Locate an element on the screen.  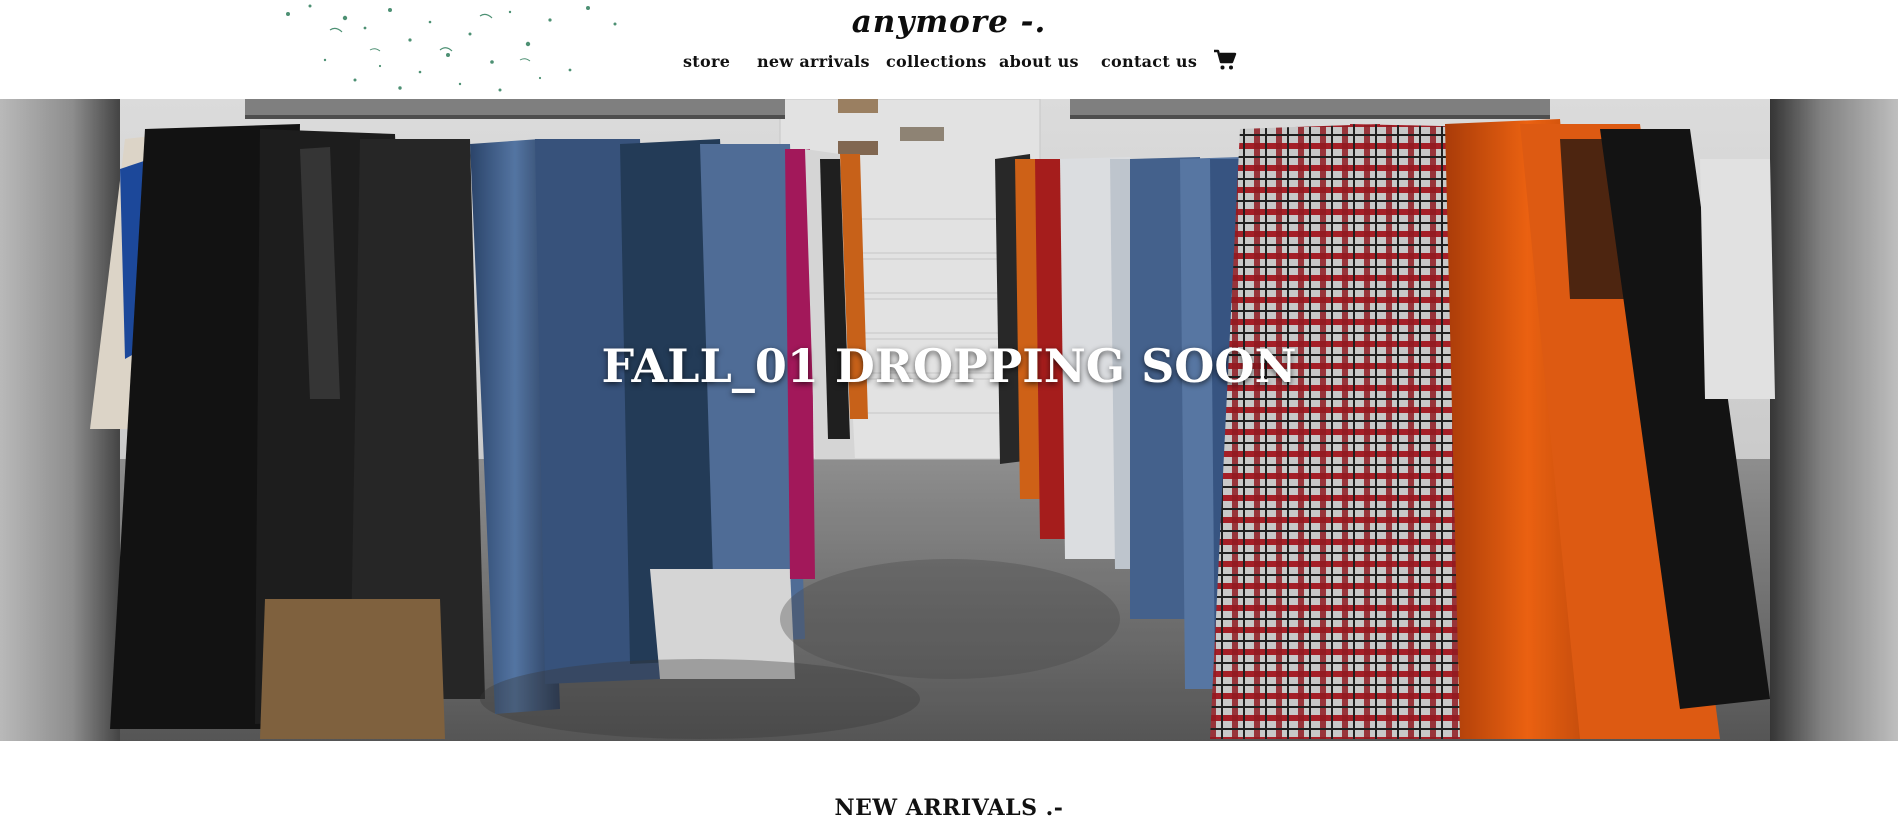
nav-item-collections: collections is located at coordinates (936, 61).